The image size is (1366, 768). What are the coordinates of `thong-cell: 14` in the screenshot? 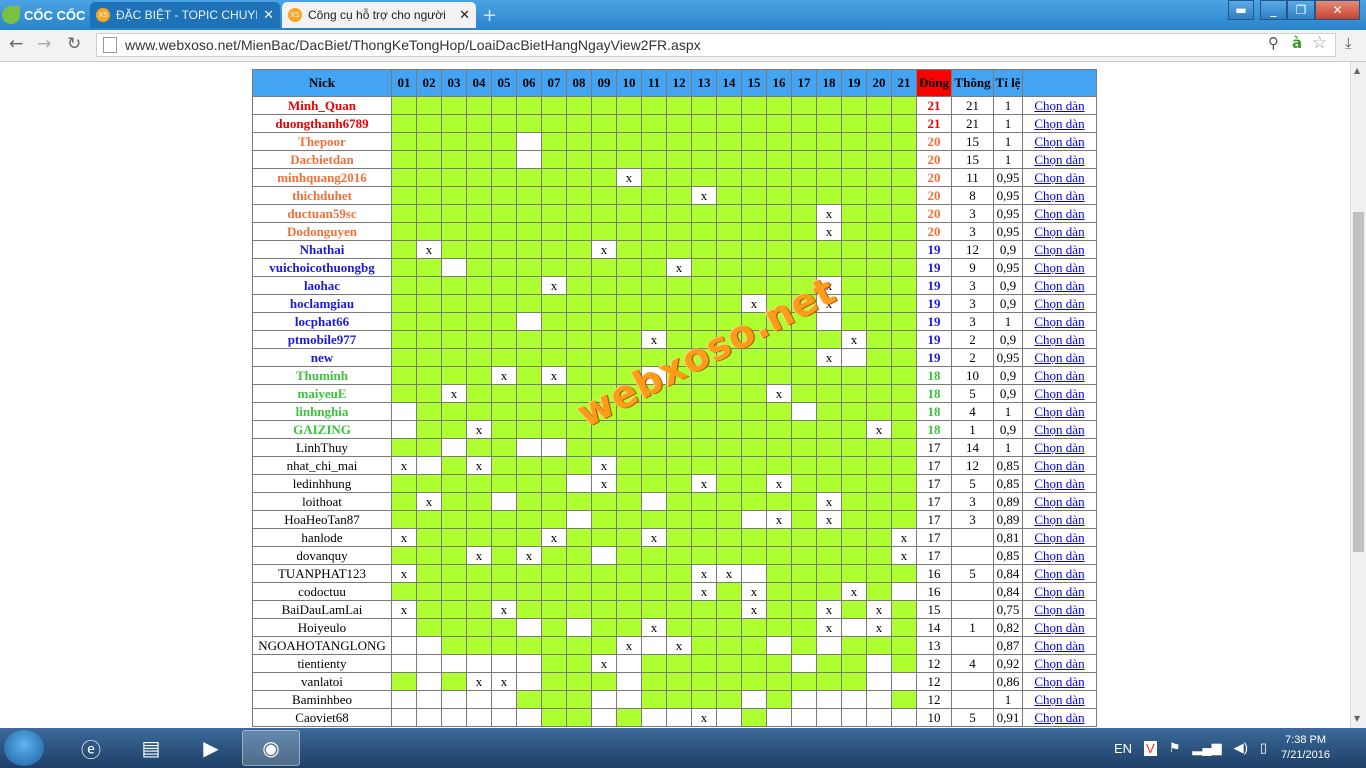 It's located at (972, 447).